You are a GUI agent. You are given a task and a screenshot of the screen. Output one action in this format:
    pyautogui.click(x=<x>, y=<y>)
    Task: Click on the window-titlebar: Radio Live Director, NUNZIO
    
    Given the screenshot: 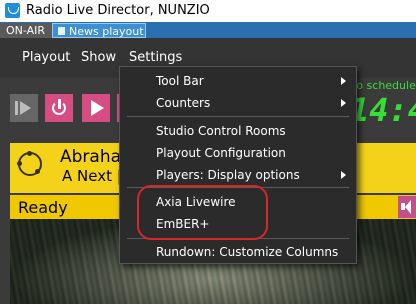 What is the action you would take?
    pyautogui.click(x=208, y=11)
    